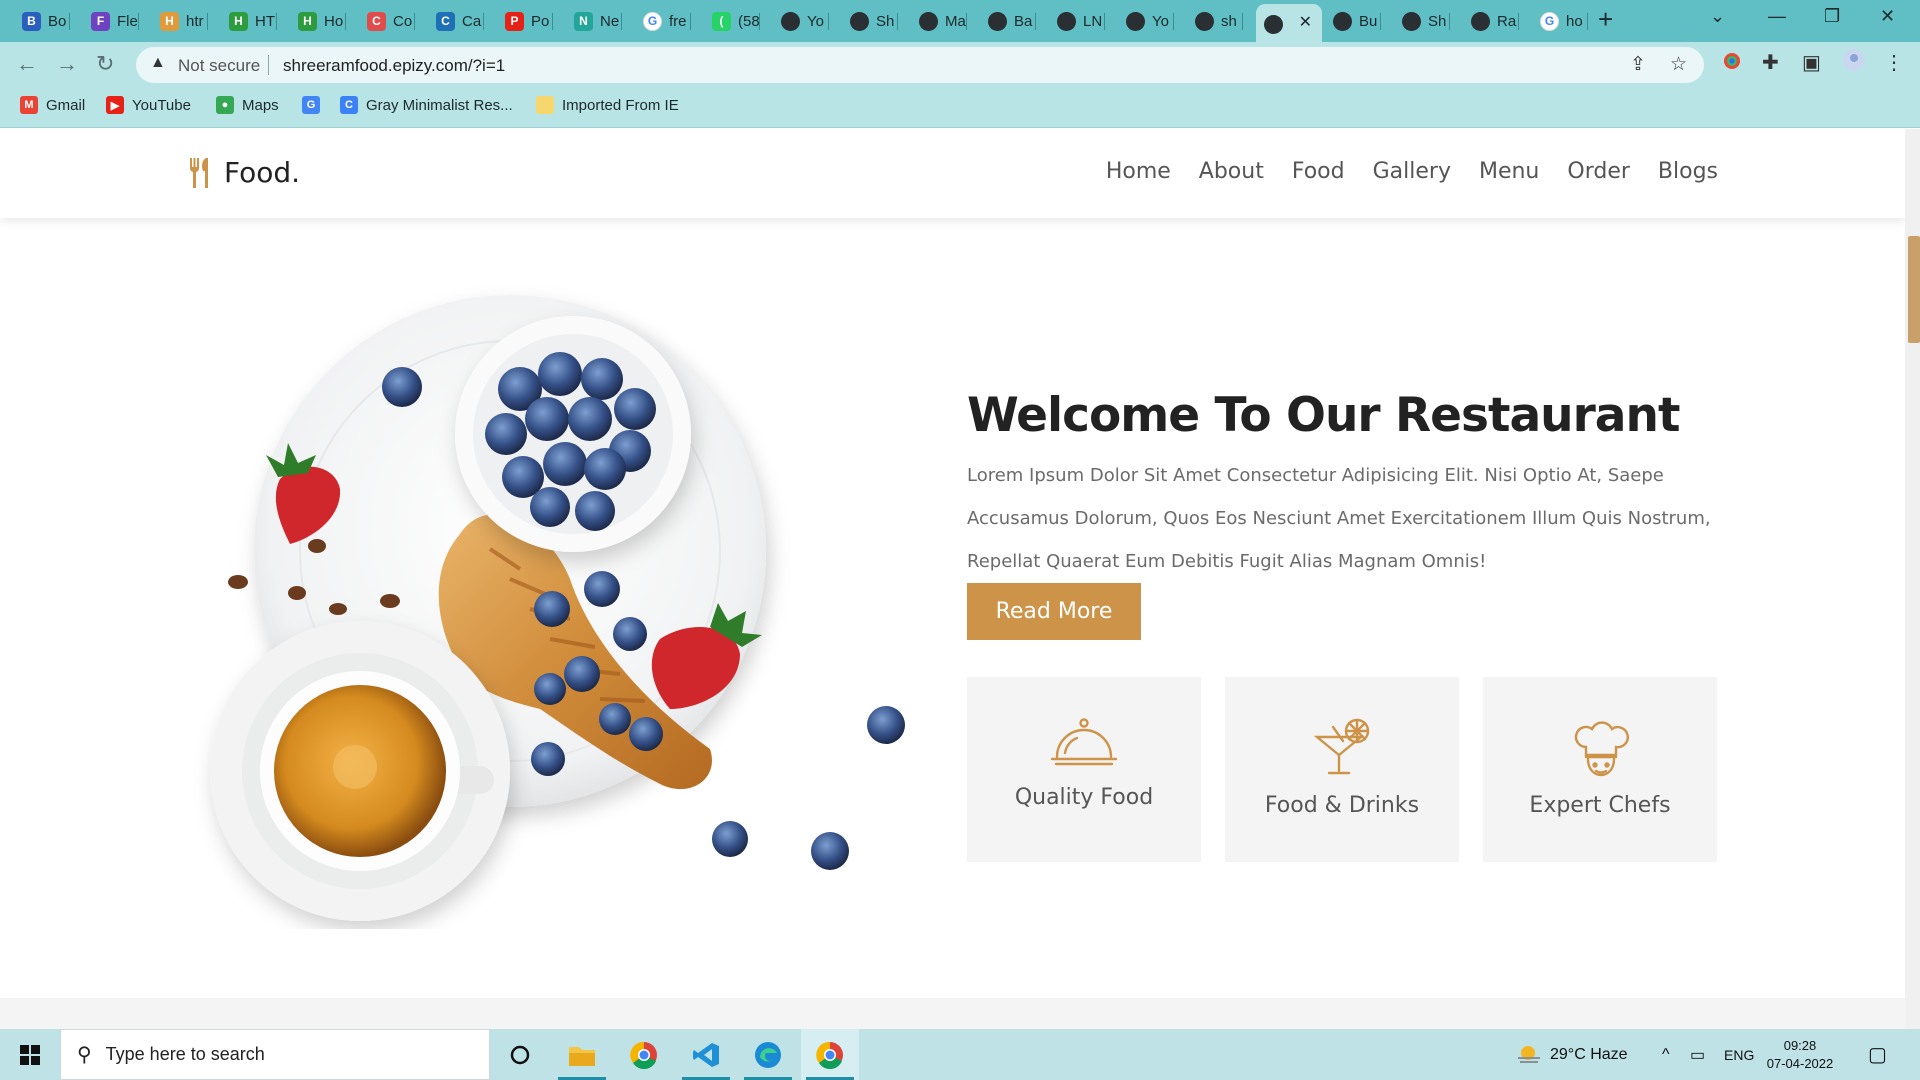 This screenshot has width=1920, height=1080. I want to click on main-nav: Home About Food Gallery Menu Order Blogs, so click(1412, 171).